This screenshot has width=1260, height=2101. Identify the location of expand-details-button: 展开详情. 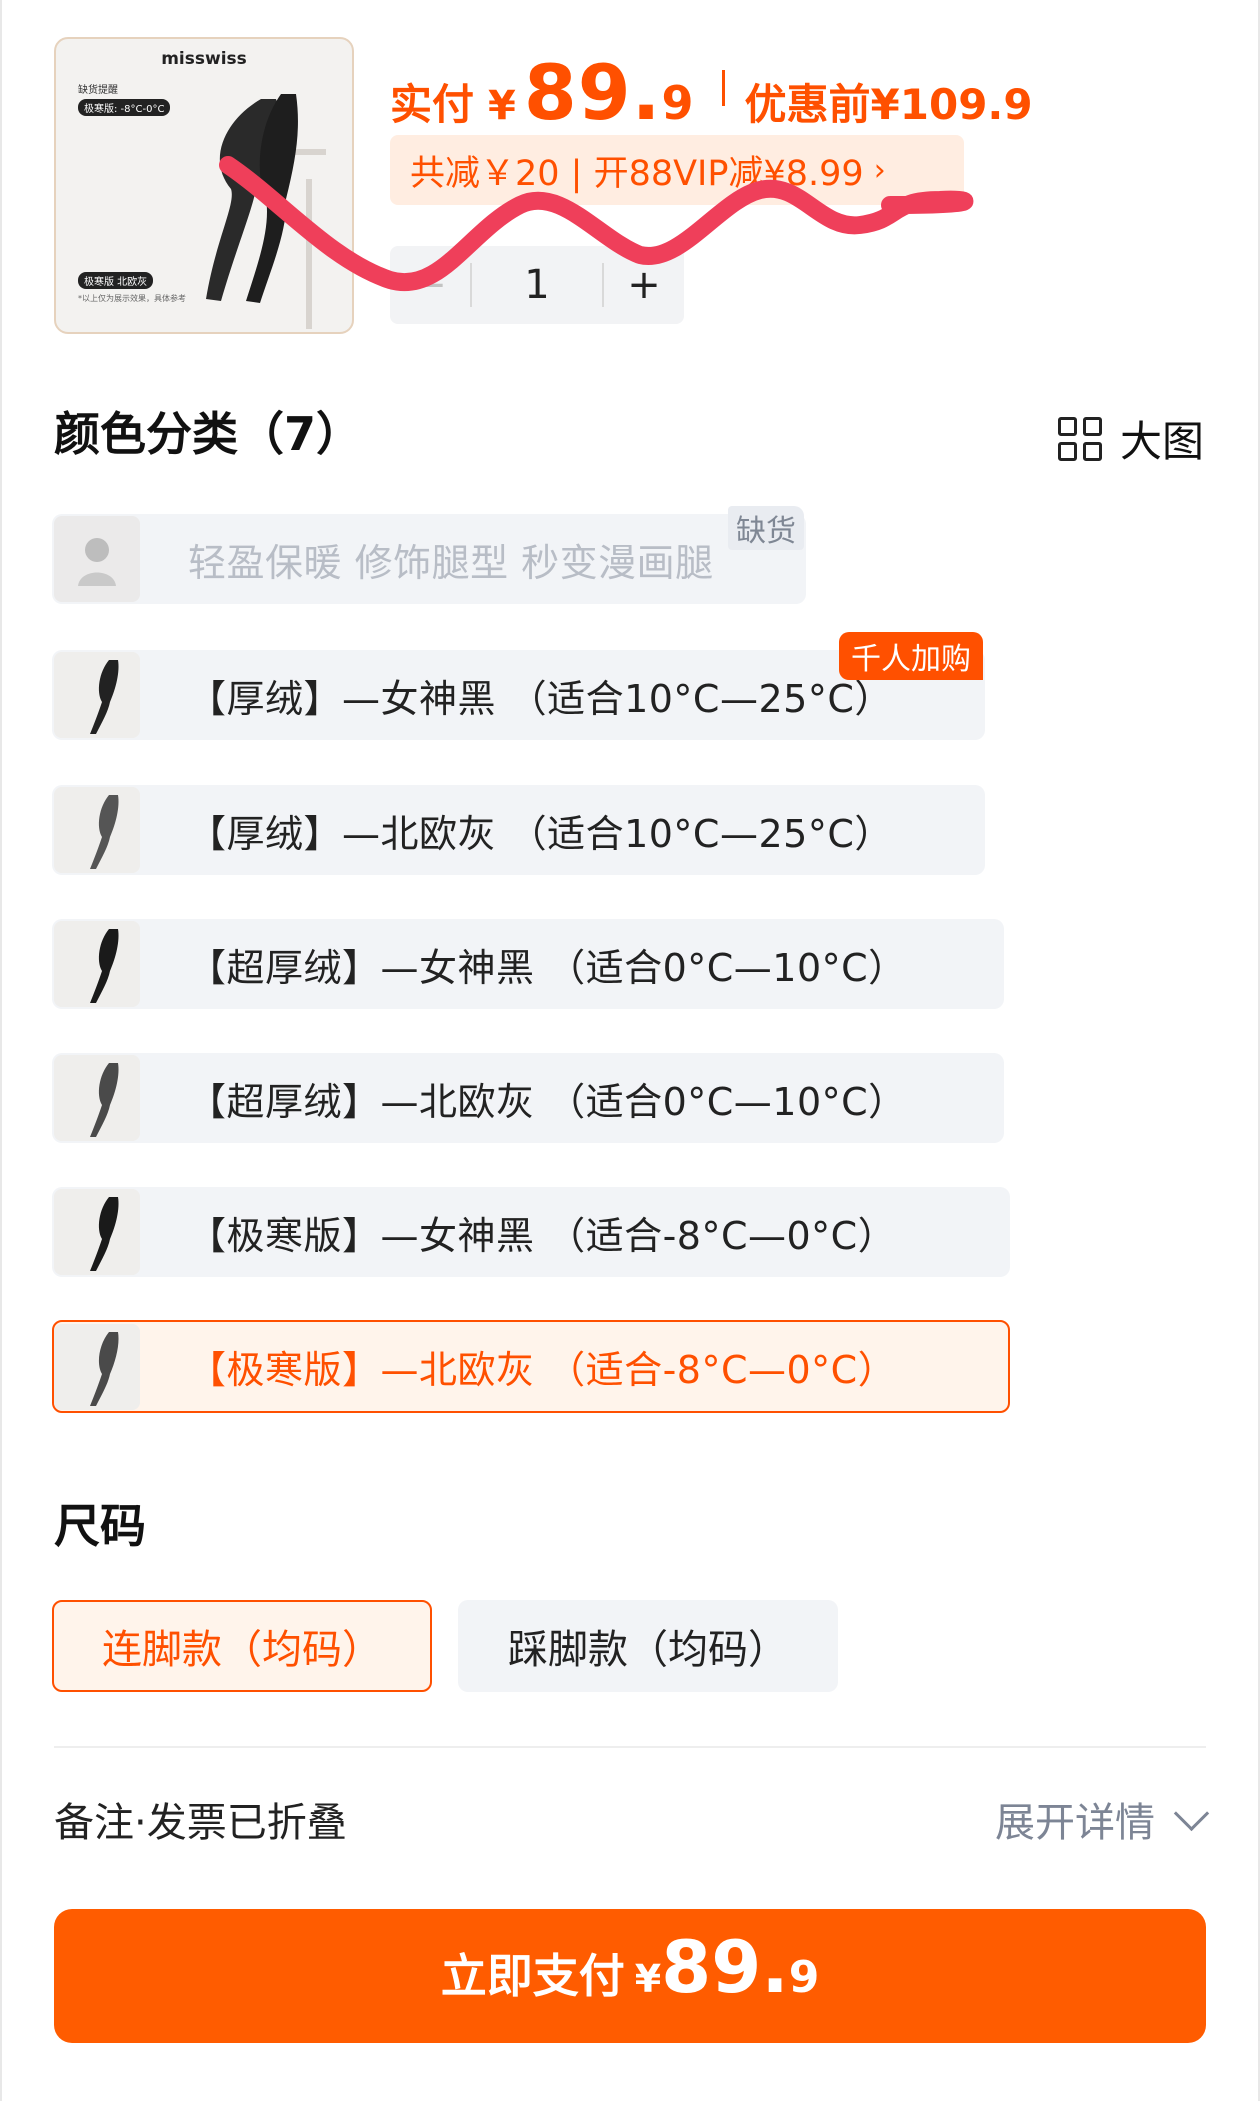
(1102, 1819).